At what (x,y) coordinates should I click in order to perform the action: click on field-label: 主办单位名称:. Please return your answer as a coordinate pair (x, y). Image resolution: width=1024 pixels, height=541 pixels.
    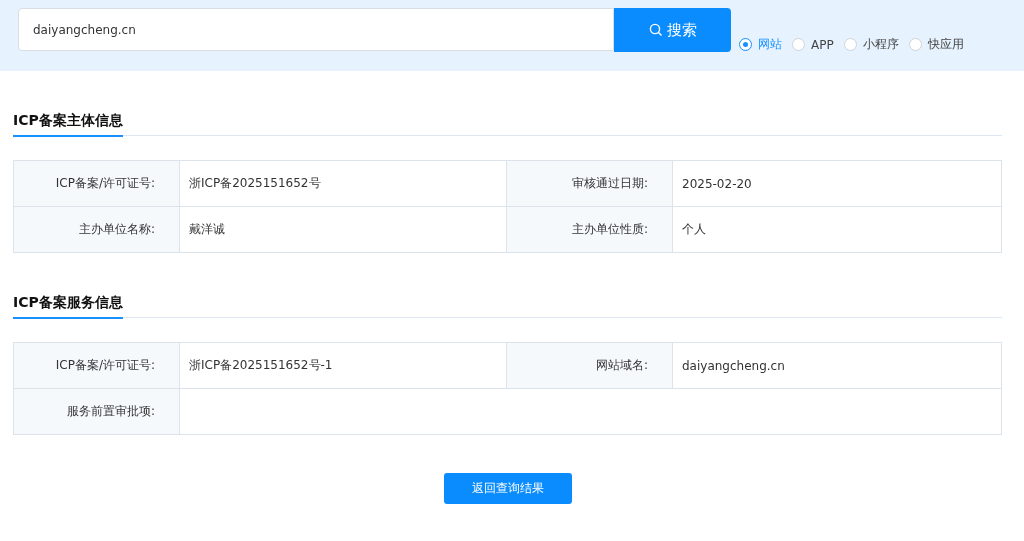
    Looking at the image, I should click on (97, 230).